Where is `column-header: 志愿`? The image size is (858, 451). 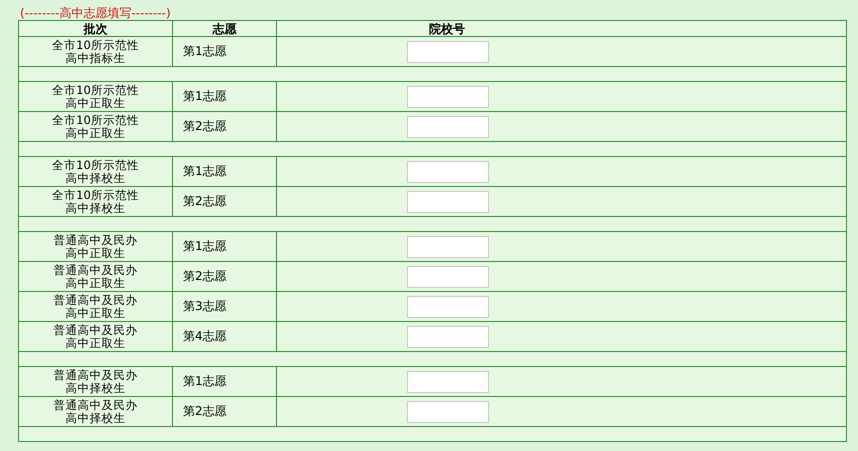
column-header: 志愿 is located at coordinates (224, 29).